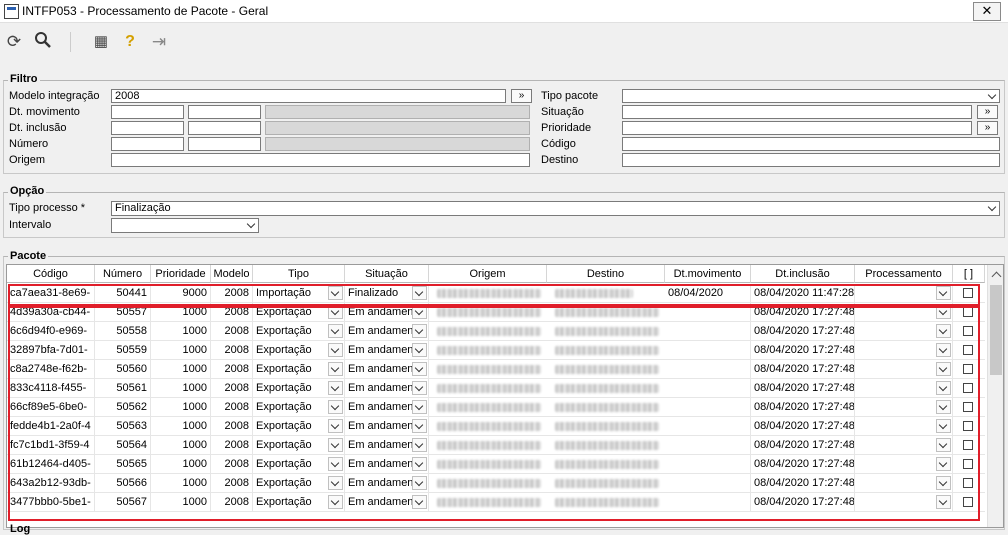 The height and width of the screenshot is (535, 1008). Describe the element at coordinates (811, 144) in the screenshot. I see `codigo-input` at that location.